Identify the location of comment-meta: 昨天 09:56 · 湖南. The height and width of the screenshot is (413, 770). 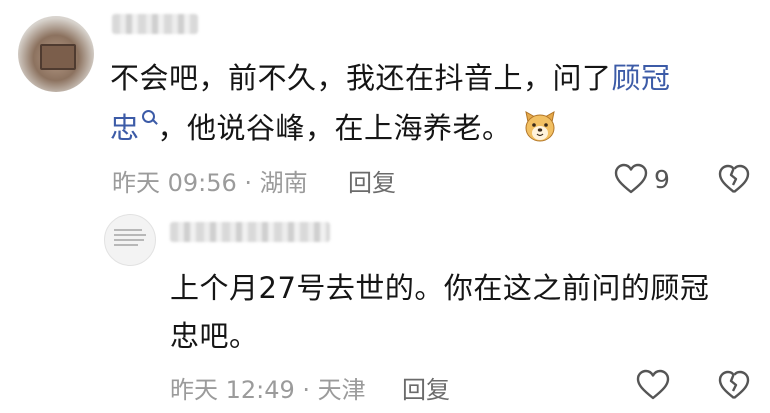
(210, 183).